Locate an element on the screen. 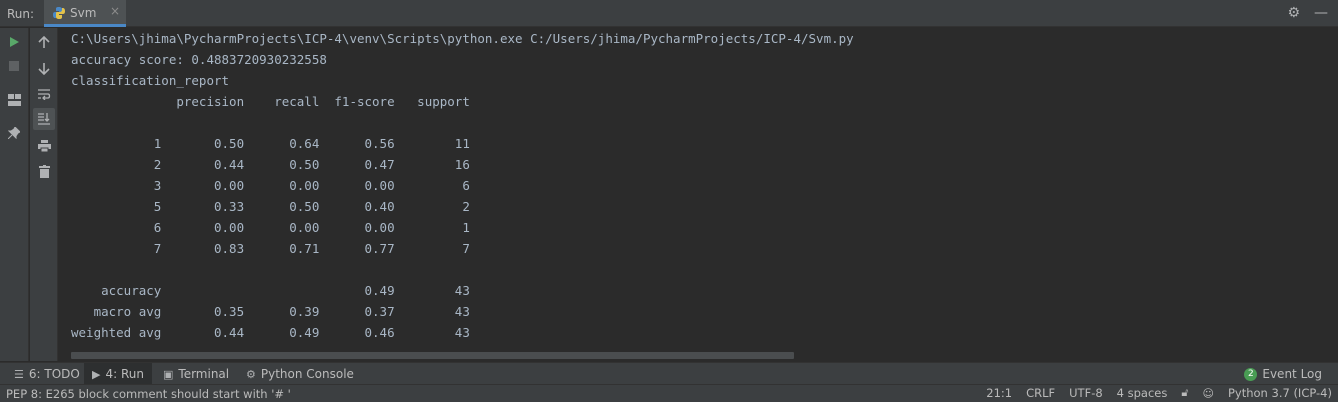  arrow-up-icon is located at coordinates (44, 42).